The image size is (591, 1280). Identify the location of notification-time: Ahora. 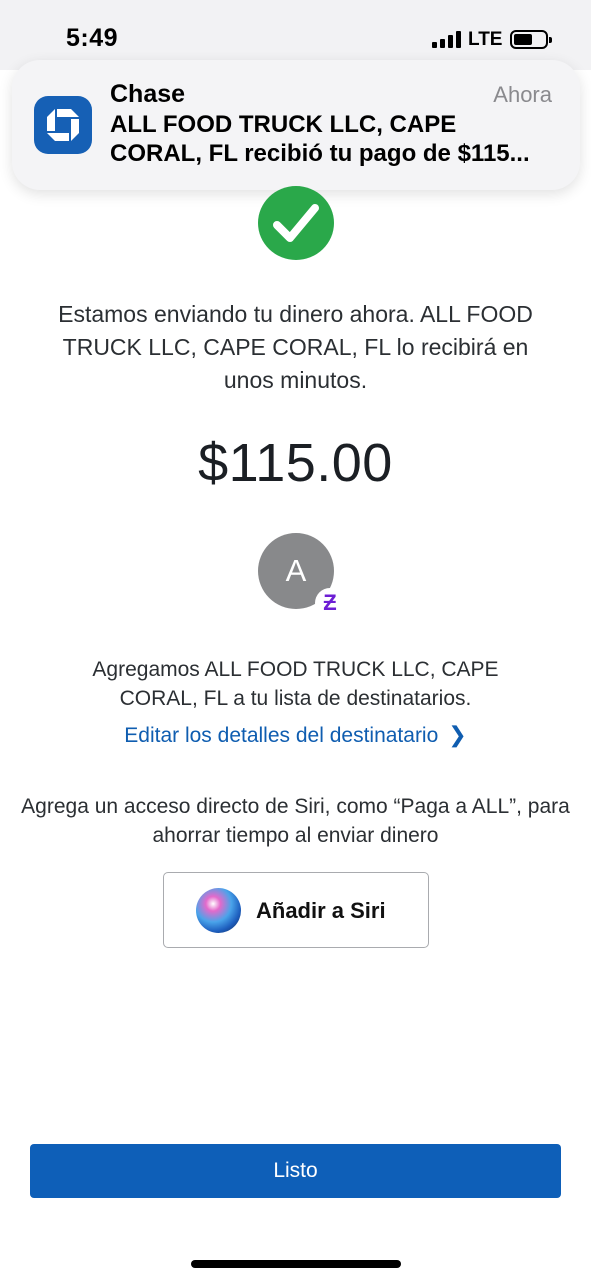
(522, 94).